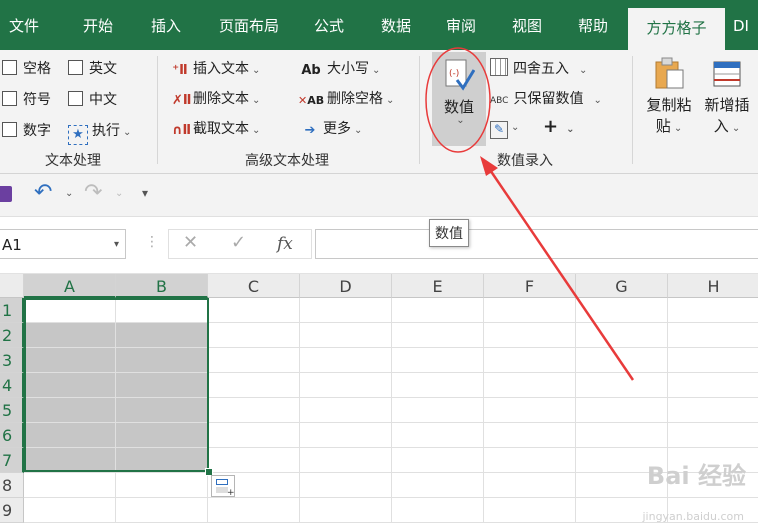 This screenshot has height=530, width=758. I want to click on insert-text-button: ⁺Ⅱ 插入文本 ⌄, so click(216, 68).